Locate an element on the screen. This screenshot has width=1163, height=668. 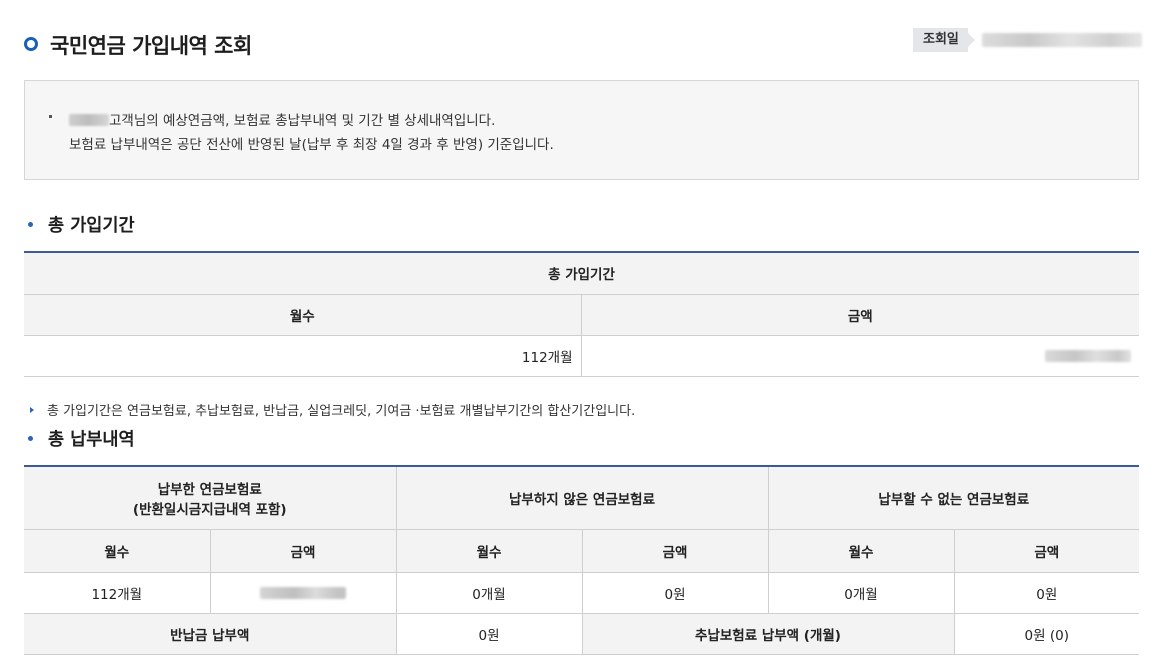
notice-line-1: 고객님의 예상연금액, 보험료 총납부내역 및 기간 별 상세내역입니다. is located at coordinates (282, 119).